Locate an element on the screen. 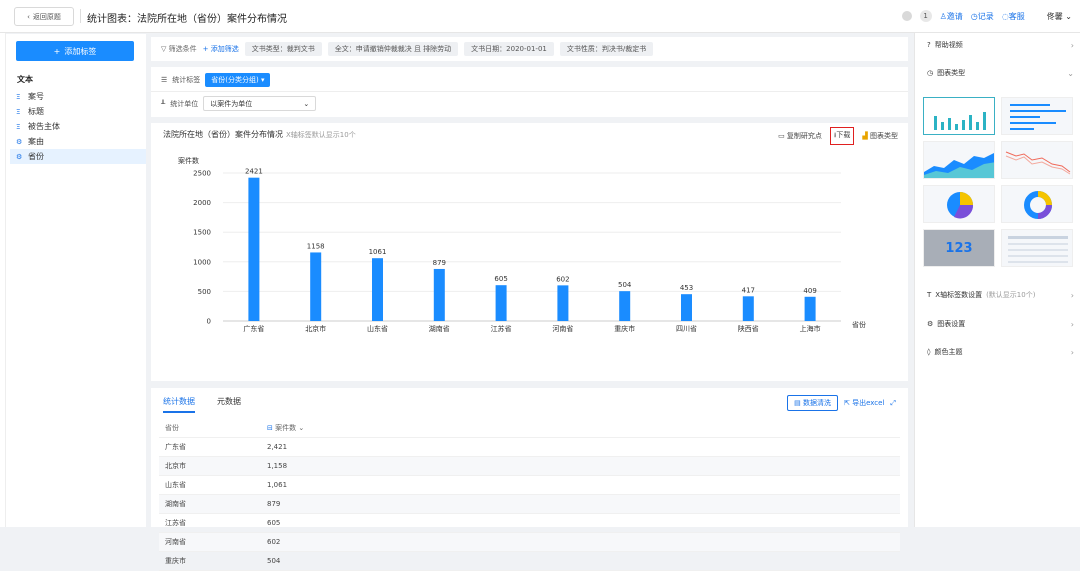  cell-count: 1,061 is located at coordinates (277, 485).